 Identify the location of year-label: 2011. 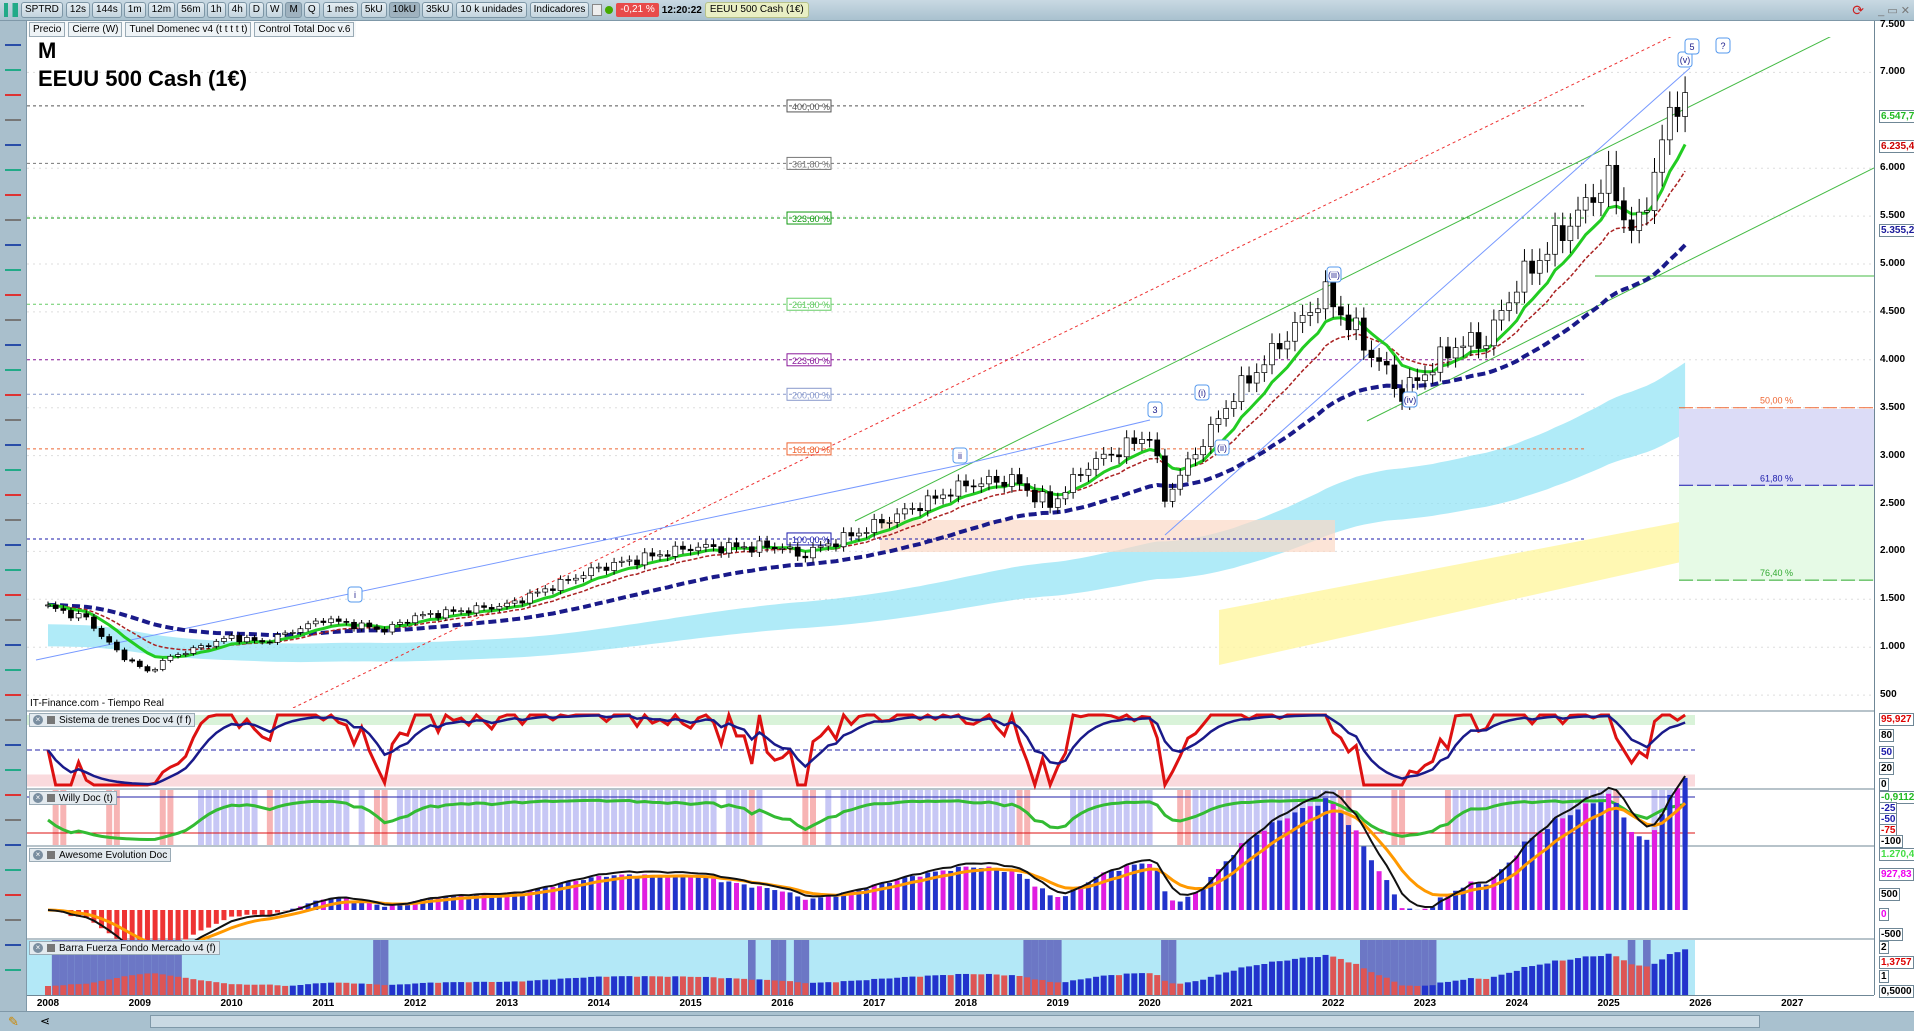
(323, 1003).